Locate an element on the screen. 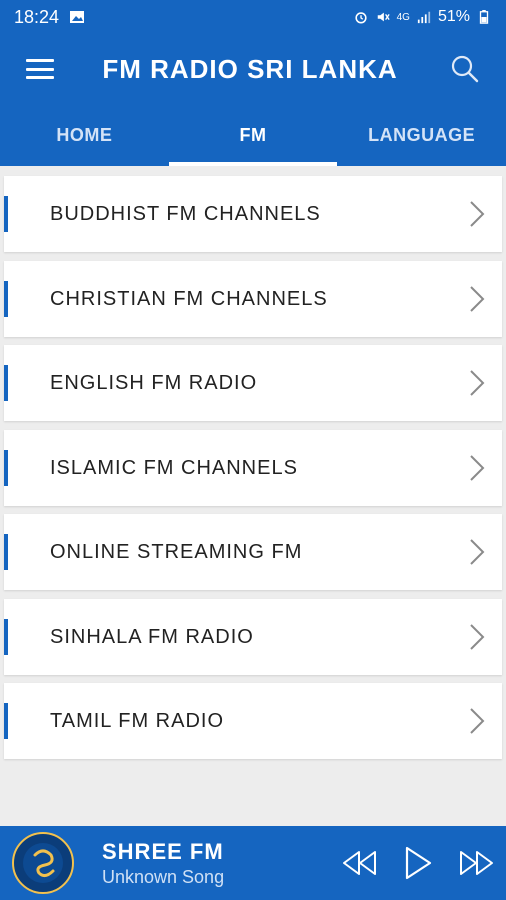 The width and height of the screenshot is (506, 900). rewind-icon is located at coordinates (359, 863).